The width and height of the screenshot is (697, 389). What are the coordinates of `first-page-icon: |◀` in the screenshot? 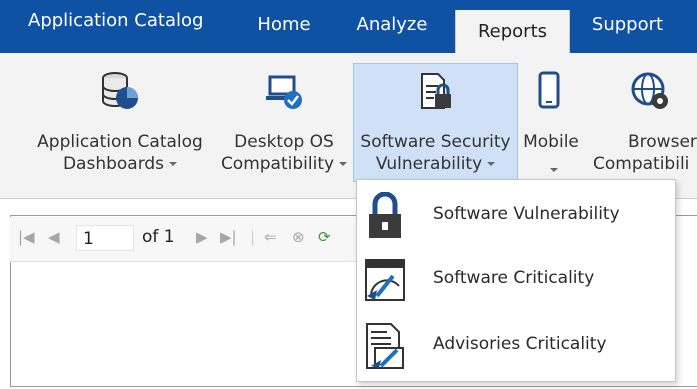 It's located at (26, 237).